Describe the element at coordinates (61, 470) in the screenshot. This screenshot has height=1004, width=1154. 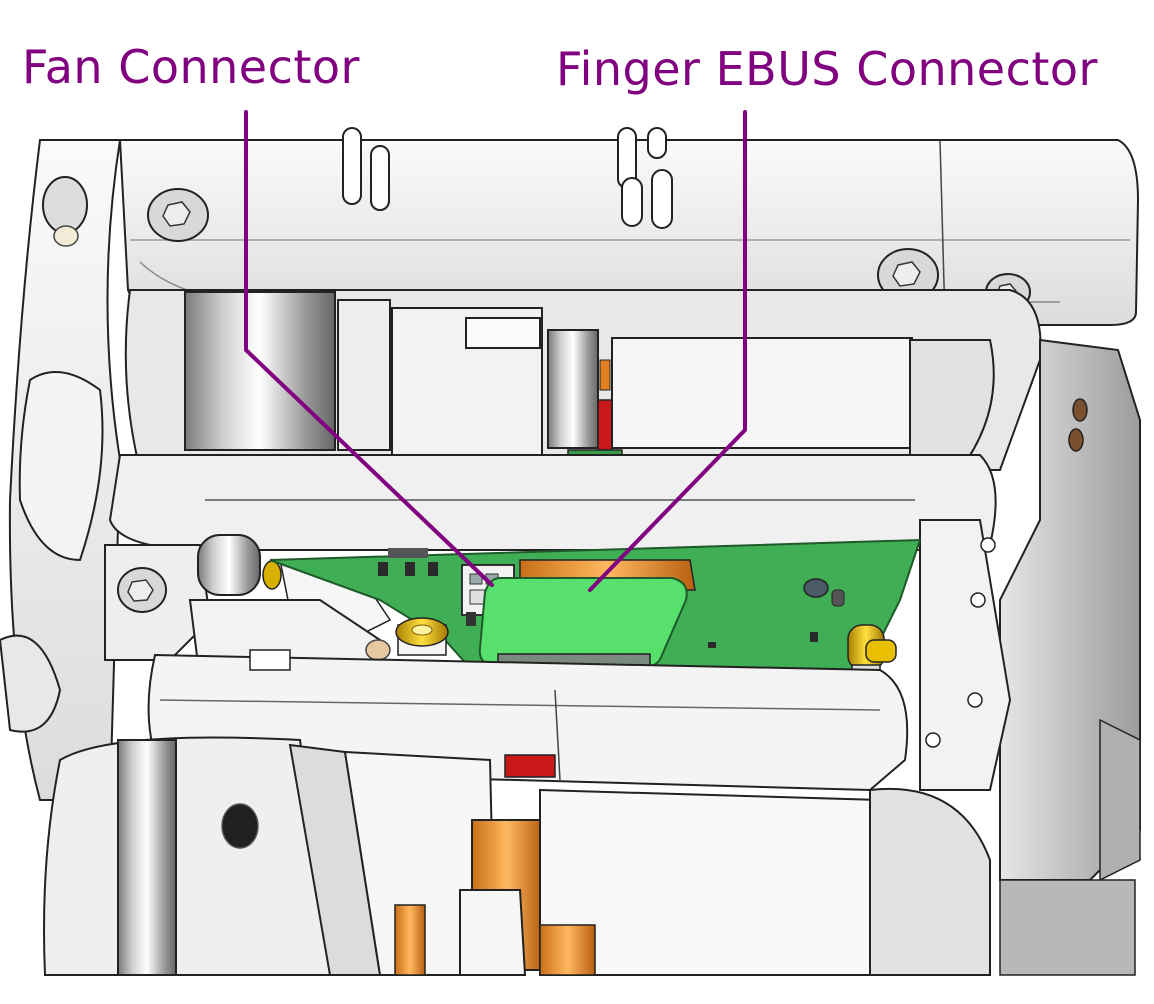
I see `left-side-plate` at that location.